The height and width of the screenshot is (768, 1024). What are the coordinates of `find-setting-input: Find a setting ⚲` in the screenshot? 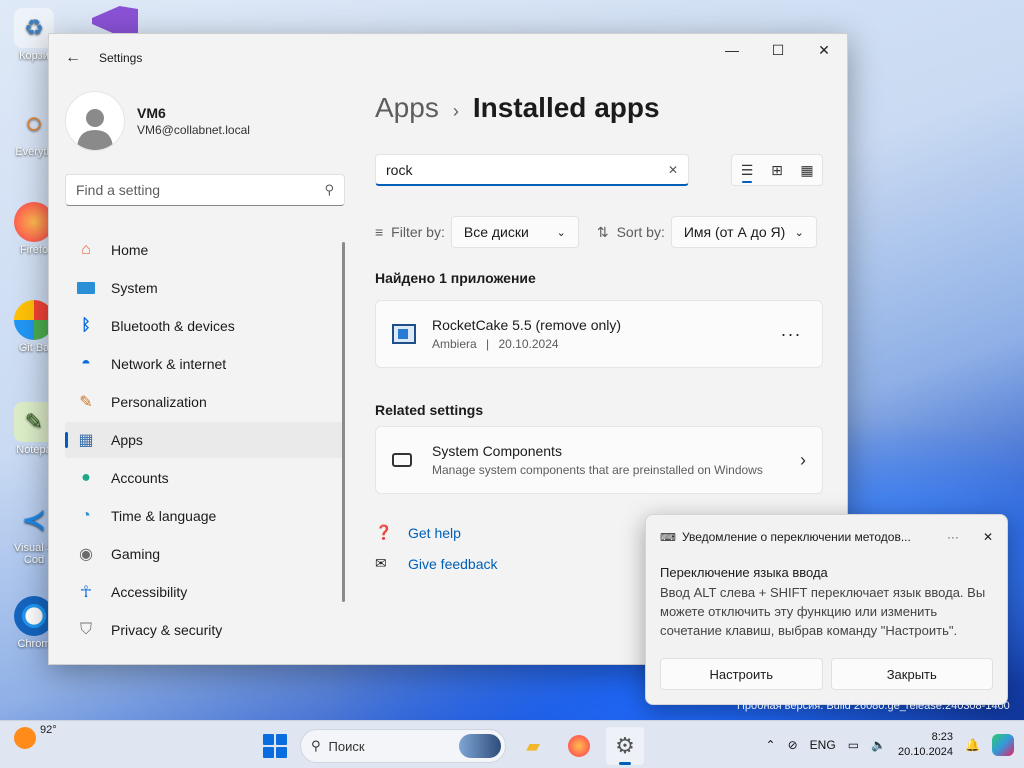 It's located at (205, 190).